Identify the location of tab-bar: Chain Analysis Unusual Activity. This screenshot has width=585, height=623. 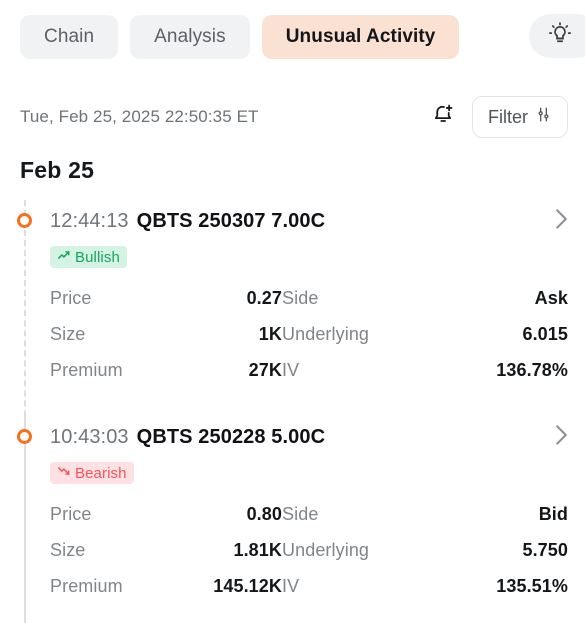
(292, 37).